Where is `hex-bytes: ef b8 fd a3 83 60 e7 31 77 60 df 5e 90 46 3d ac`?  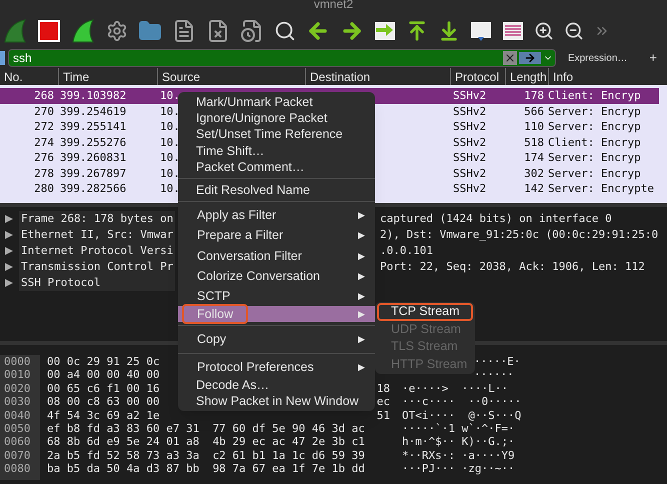
hex-bytes: ef b8 fd a3 83 60 e7 31 77 60 df 5e 90 46 3d ac is located at coordinates (206, 429).